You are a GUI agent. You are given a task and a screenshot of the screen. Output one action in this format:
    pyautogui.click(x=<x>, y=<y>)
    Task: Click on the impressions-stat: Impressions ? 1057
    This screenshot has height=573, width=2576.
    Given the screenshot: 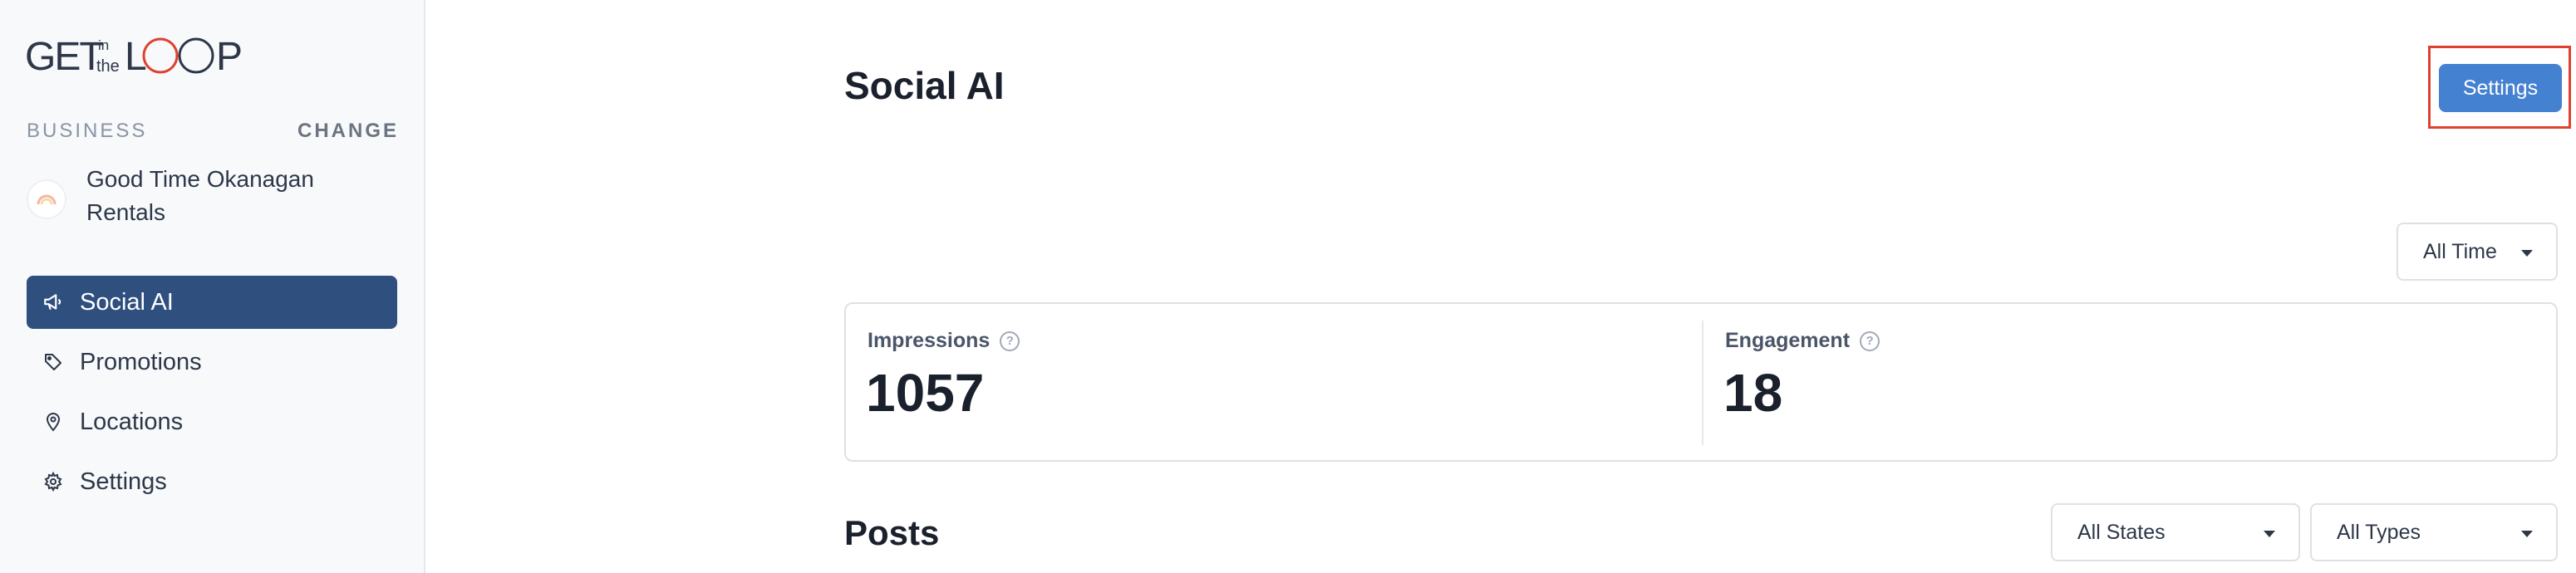 What is the action you would take?
    pyautogui.click(x=1274, y=382)
    